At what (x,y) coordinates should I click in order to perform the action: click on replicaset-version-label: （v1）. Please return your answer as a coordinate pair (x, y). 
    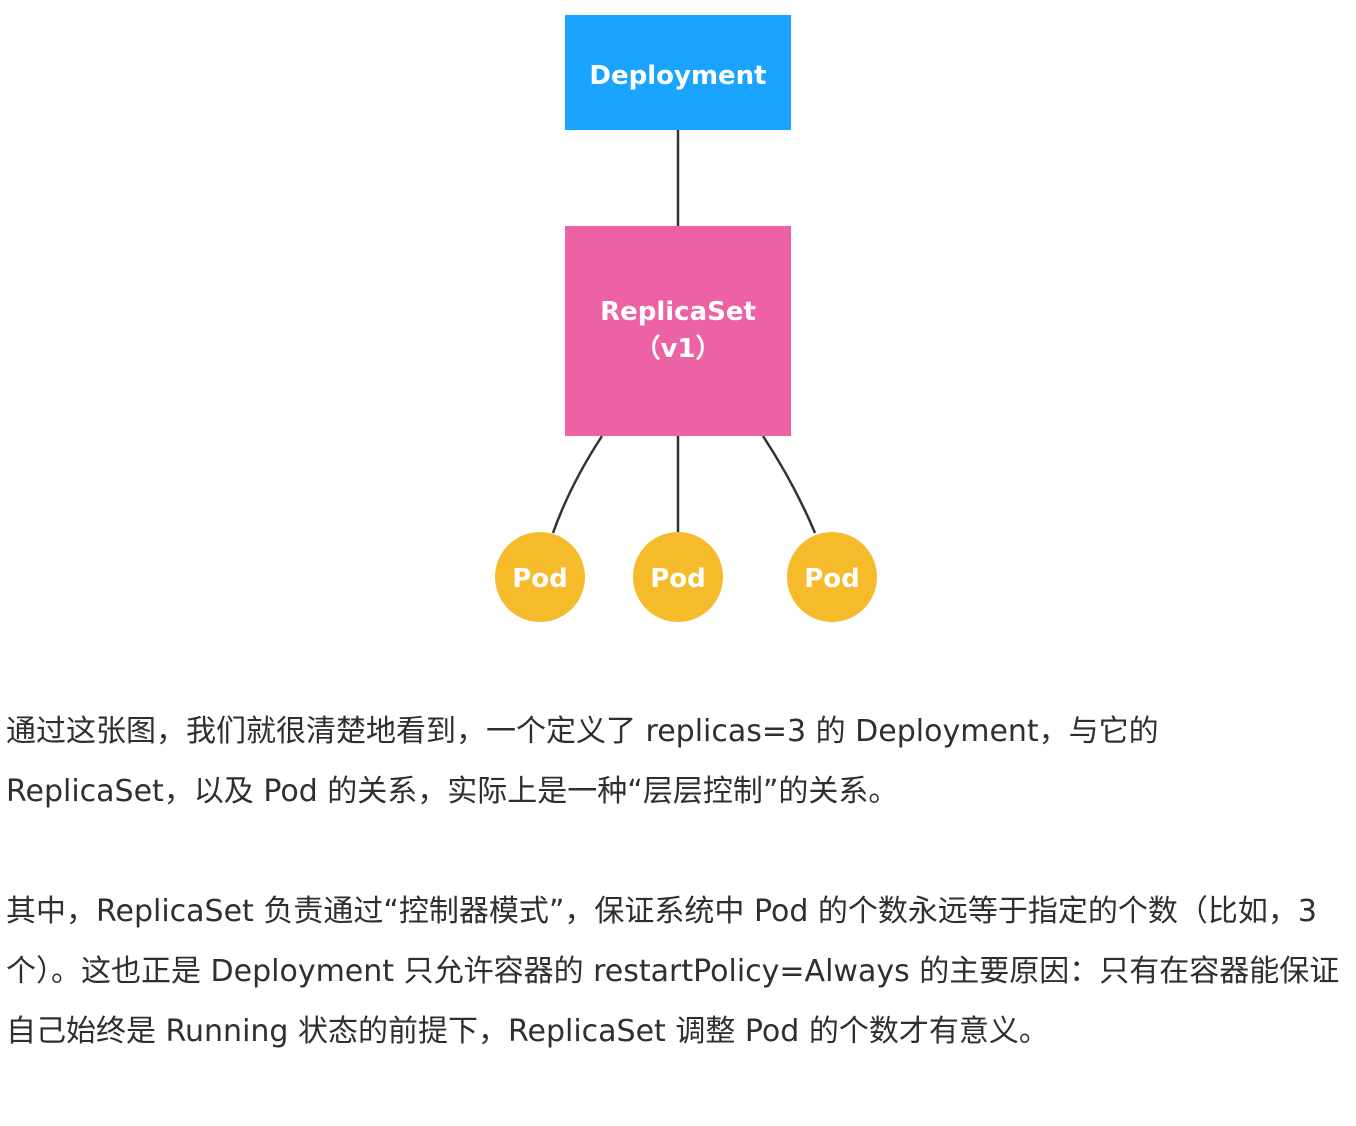
    Looking at the image, I should click on (677, 349).